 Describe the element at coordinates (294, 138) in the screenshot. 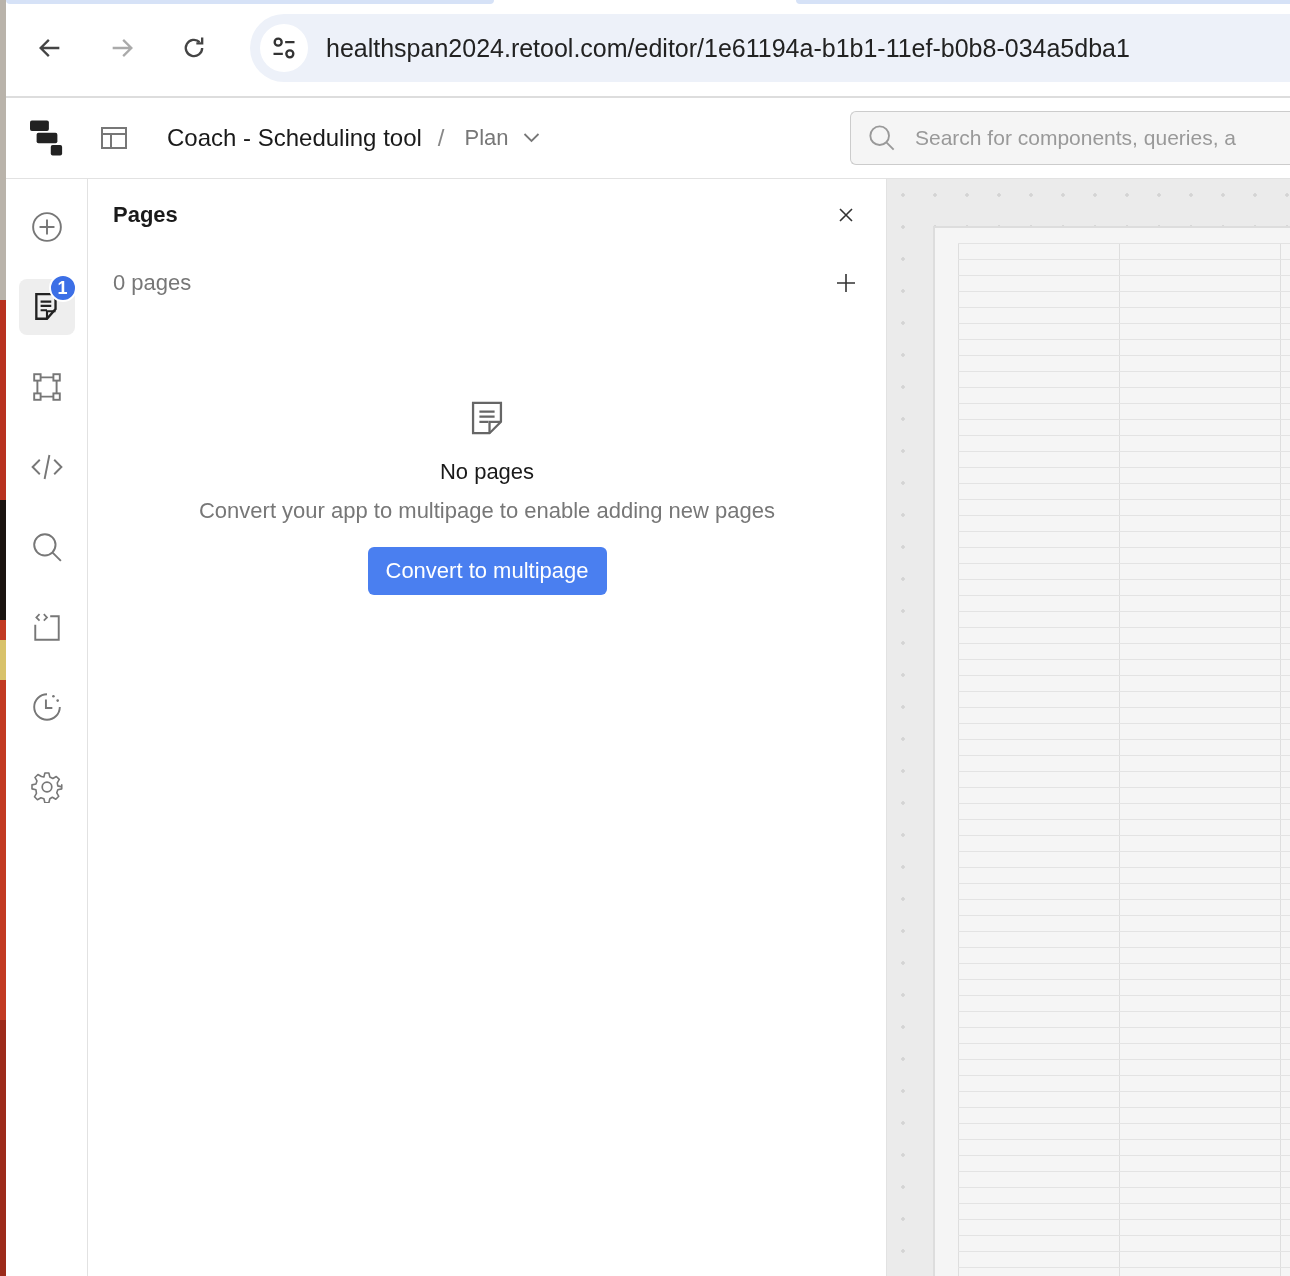

I see `app-name: Coach - Scheduling tool` at that location.